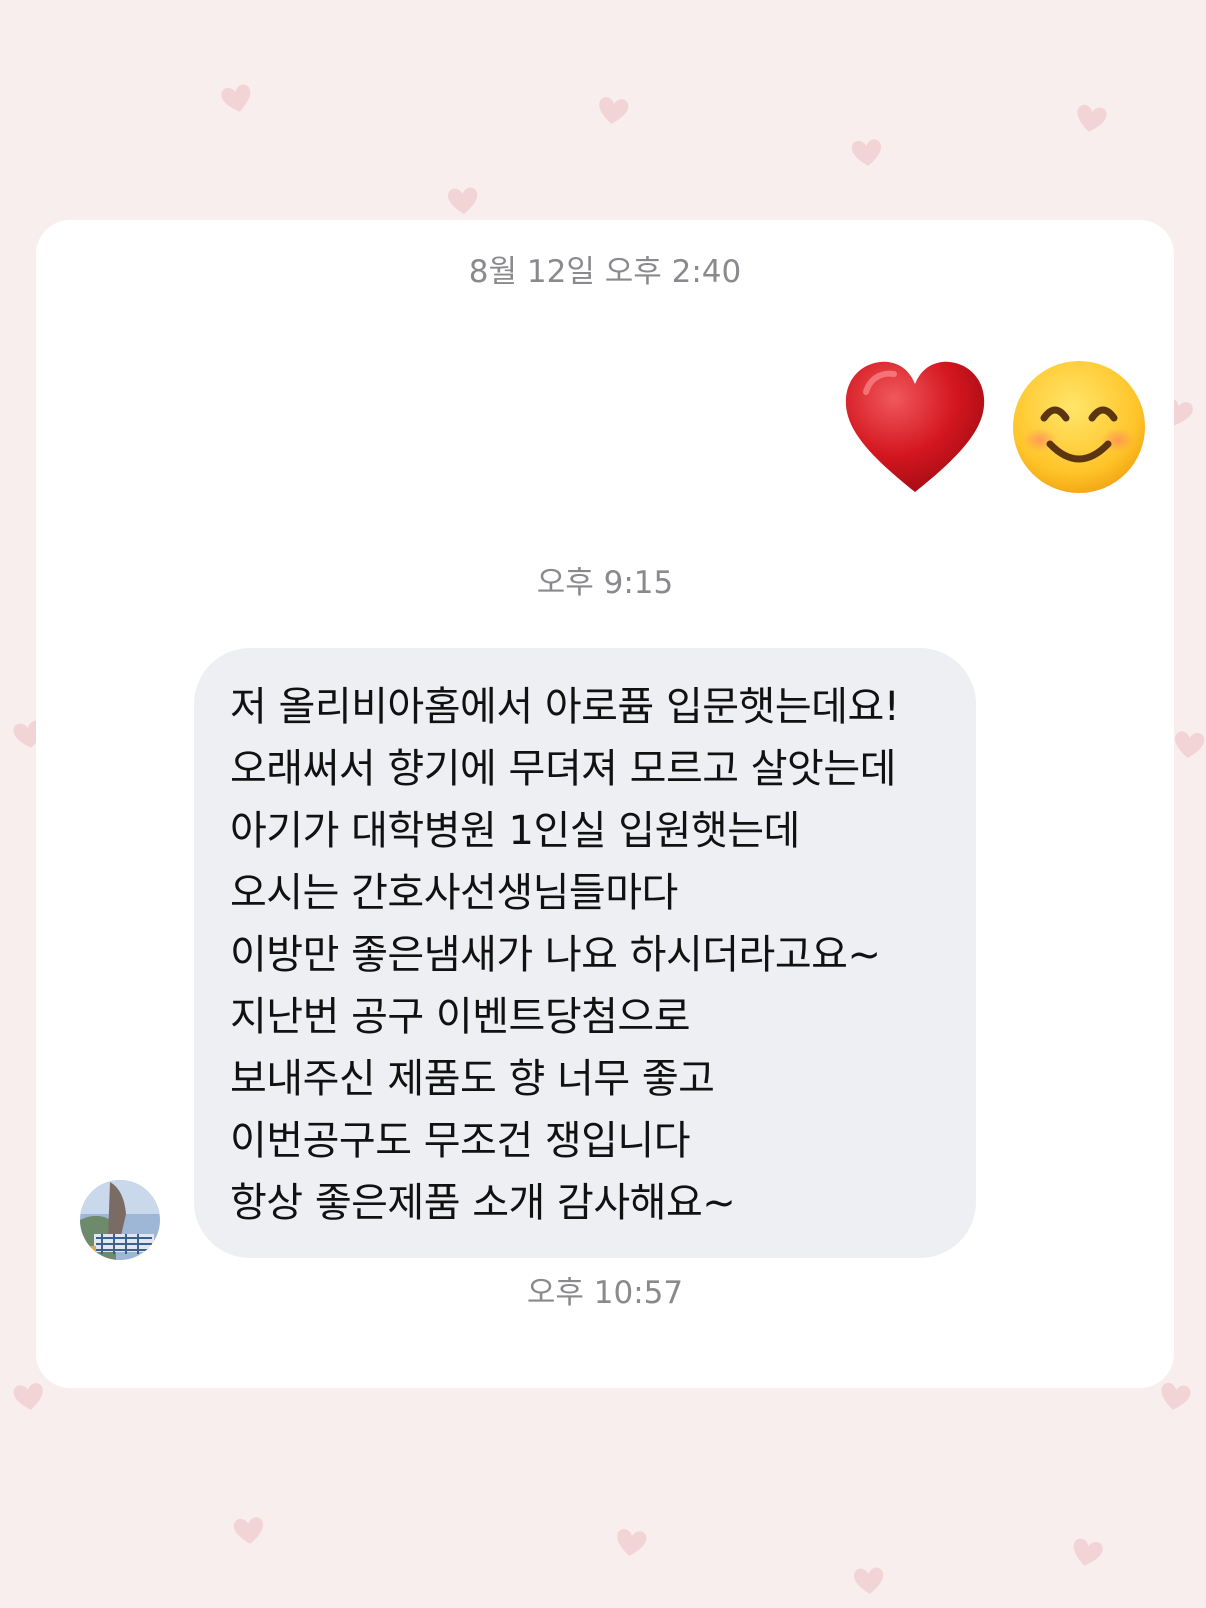  Describe the element at coordinates (472, 1079) in the screenshot. I see `message-line: 보내주신 제품도 향 너무 좋고` at that location.